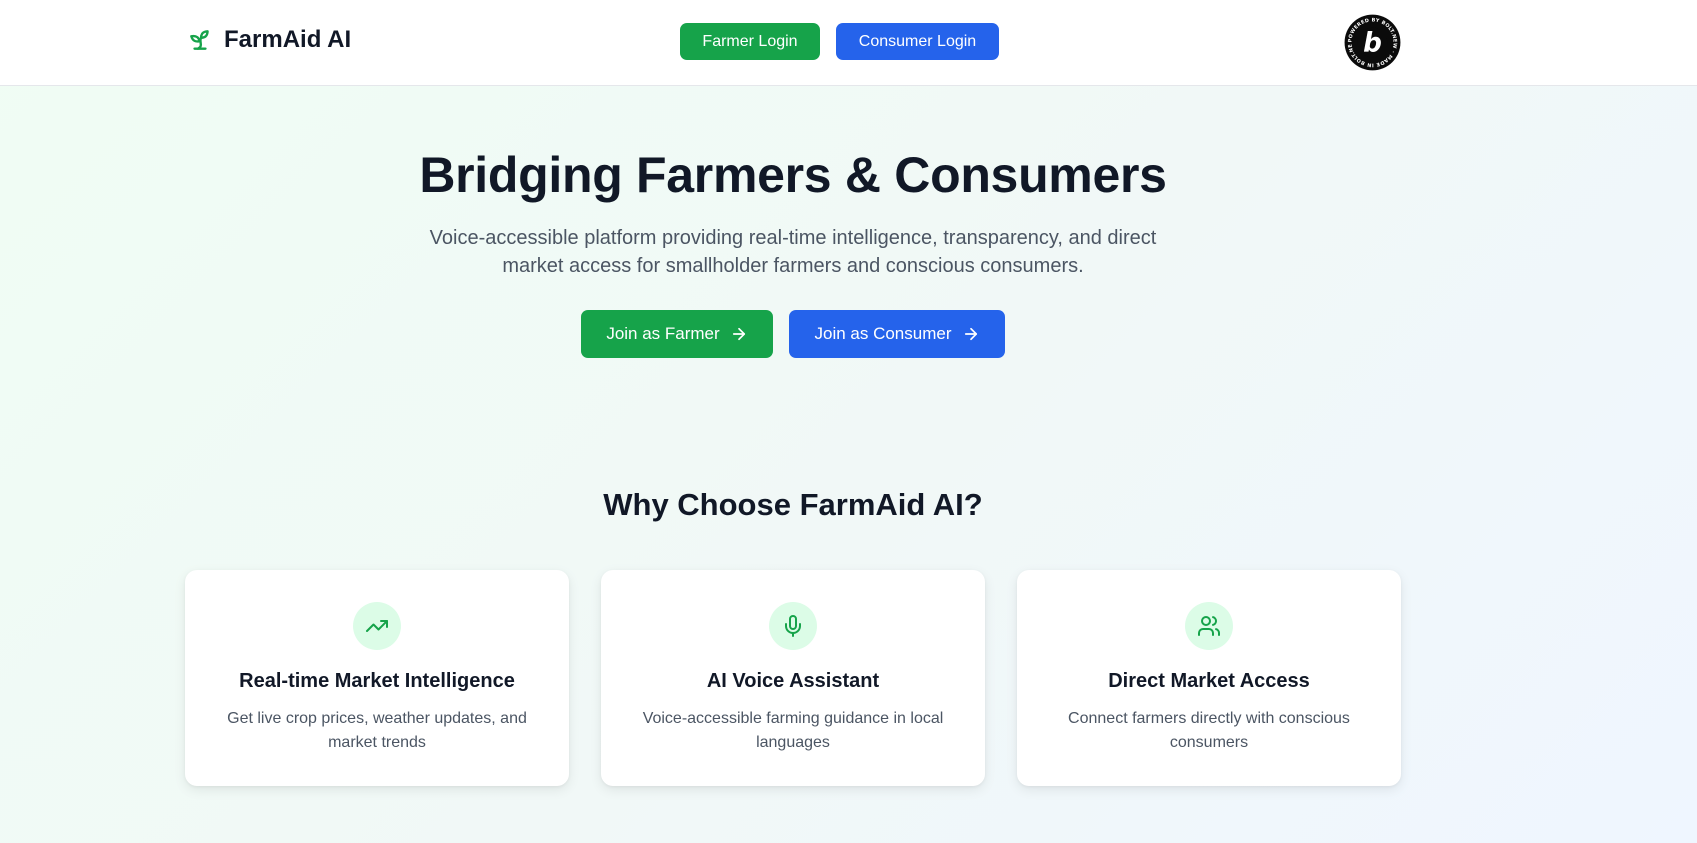 The height and width of the screenshot is (843, 1697). I want to click on sprout-icon, so click(199, 40).